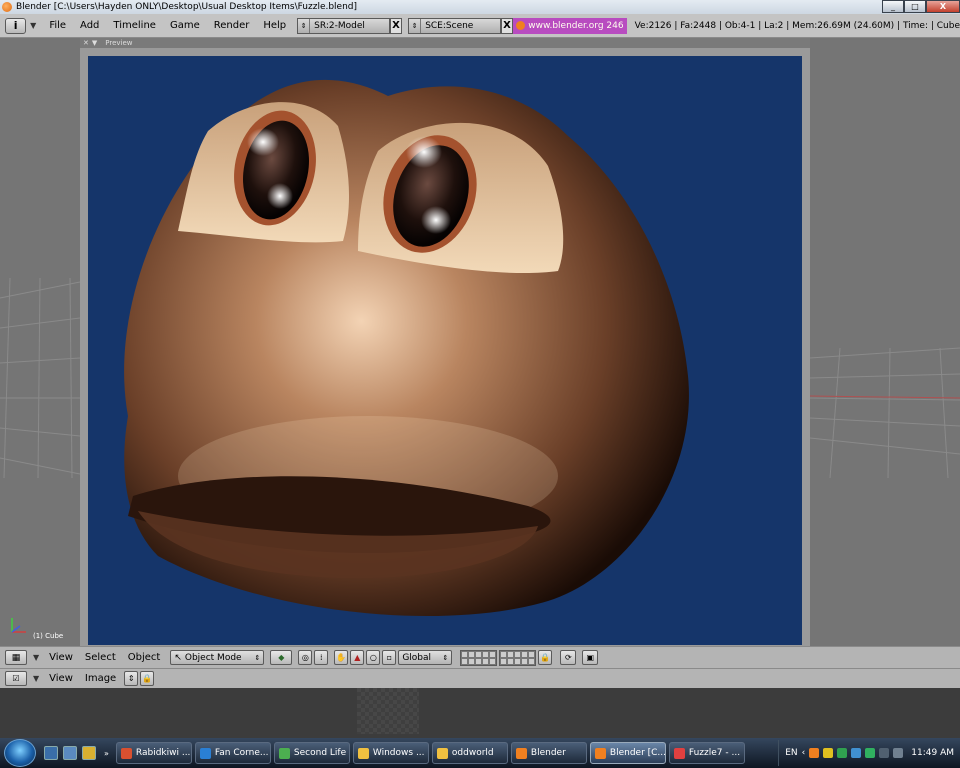 Image resolution: width=960 pixels, height=768 pixels. Describe the element at coordinates (507, 25) in the screenshot. I see `delete-scene-button: X` at that location.